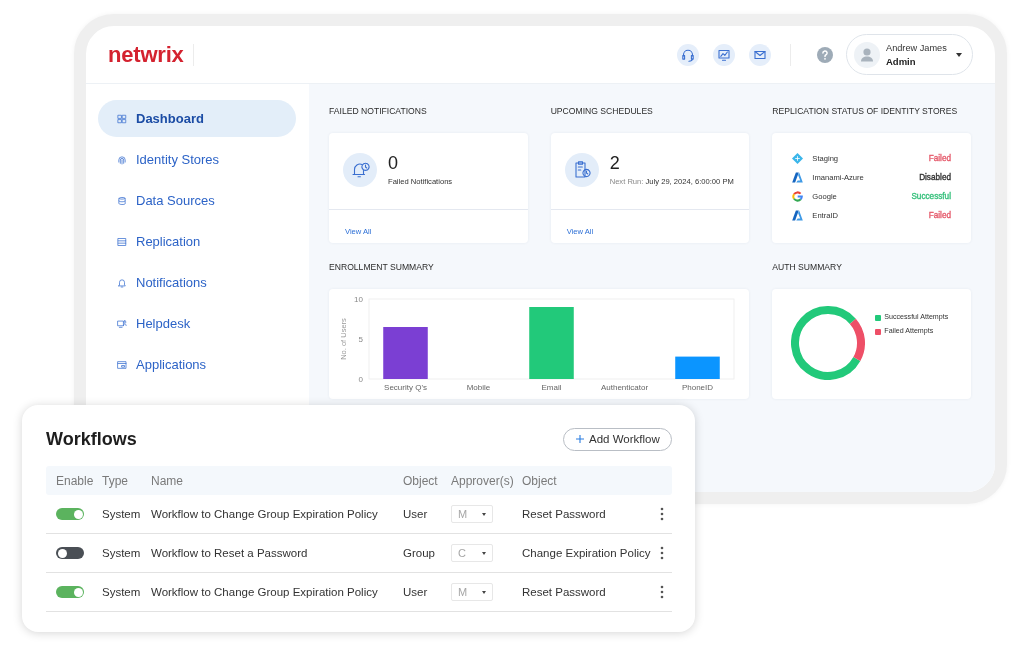 The image size is (1024, 657). I want to click on sidebar-item: Data Sources, so click(197, 200).